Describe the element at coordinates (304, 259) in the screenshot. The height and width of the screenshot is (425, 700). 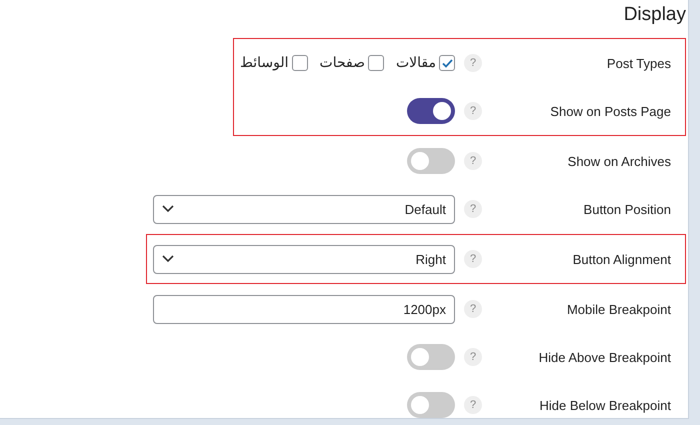
I see `dropdown-select: Right` at that location.